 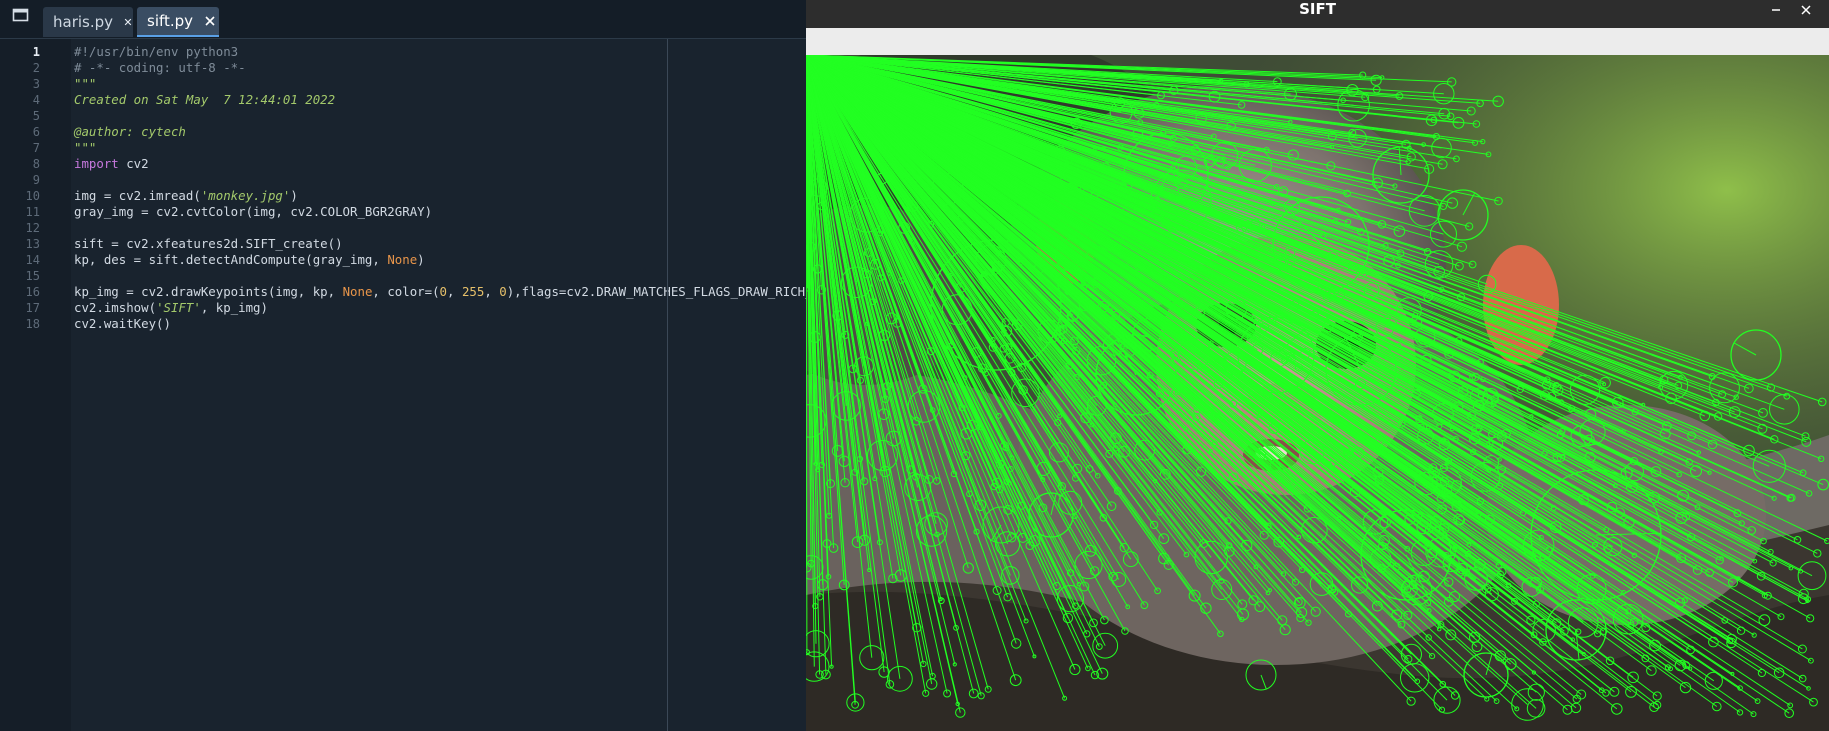 I want to click on window-toolbar, so click(x=1317, y=41).